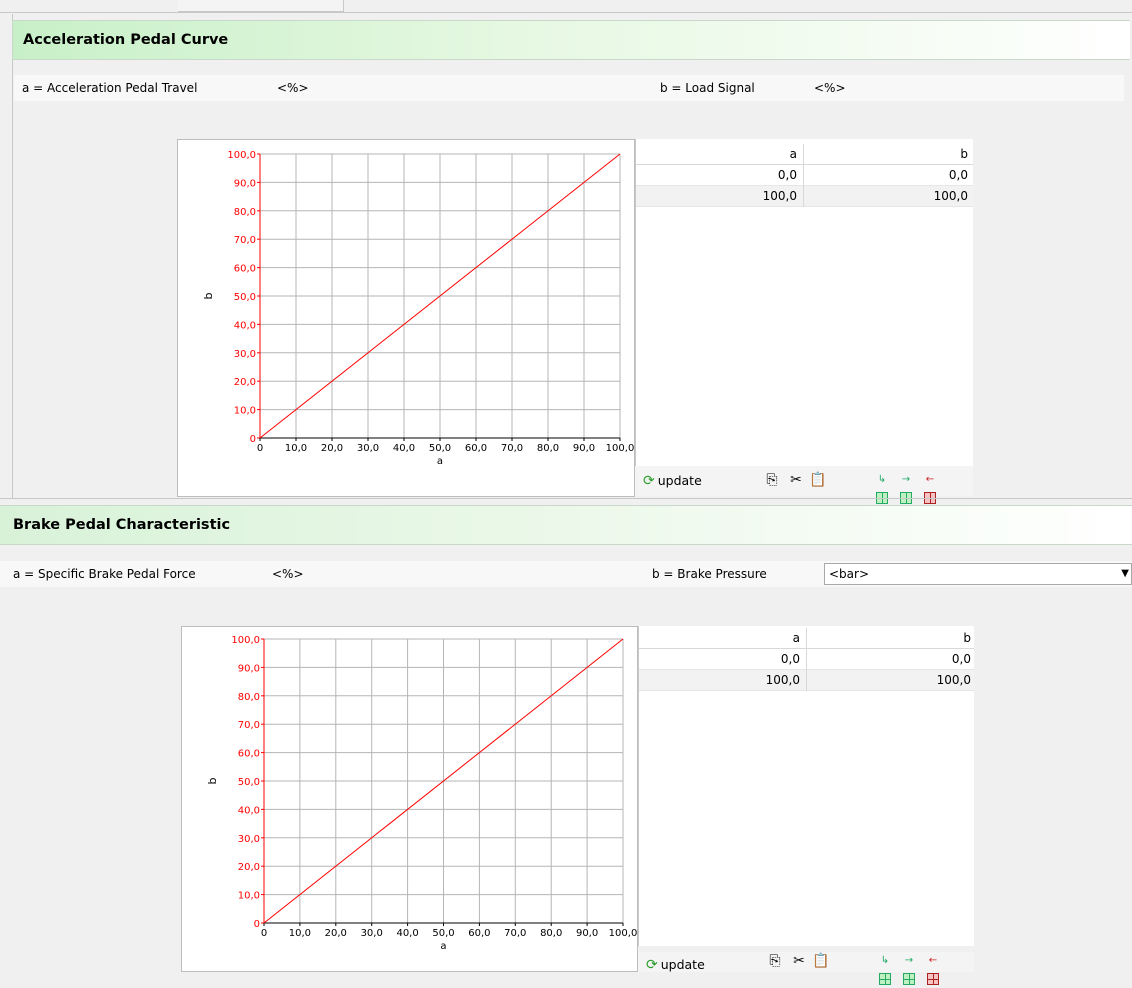 Image resolution: width=1132 pixels, height=988 pixels. Describe the element at coordinates (587, 933) in the screenshot. I see `x-tick-label: 90,0` at that location.